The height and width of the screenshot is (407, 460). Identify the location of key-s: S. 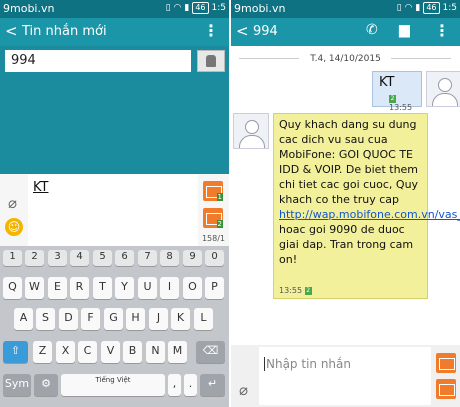
(45, 319).